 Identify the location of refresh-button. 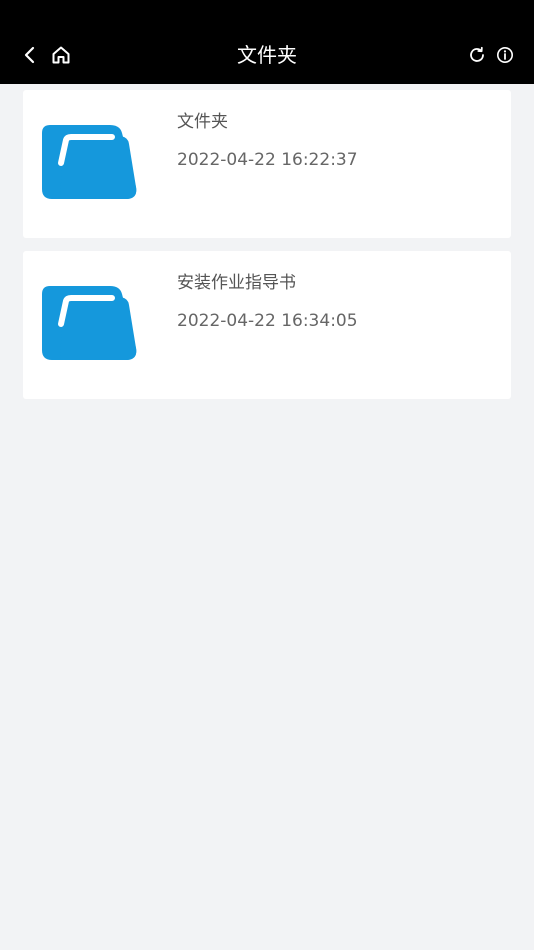
(477, 55).